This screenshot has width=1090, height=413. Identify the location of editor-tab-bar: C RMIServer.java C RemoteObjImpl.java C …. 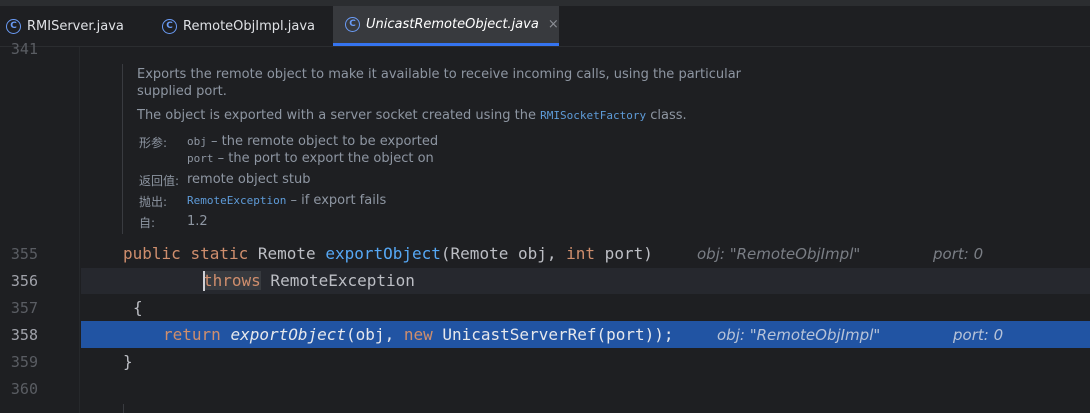
(545, 26).